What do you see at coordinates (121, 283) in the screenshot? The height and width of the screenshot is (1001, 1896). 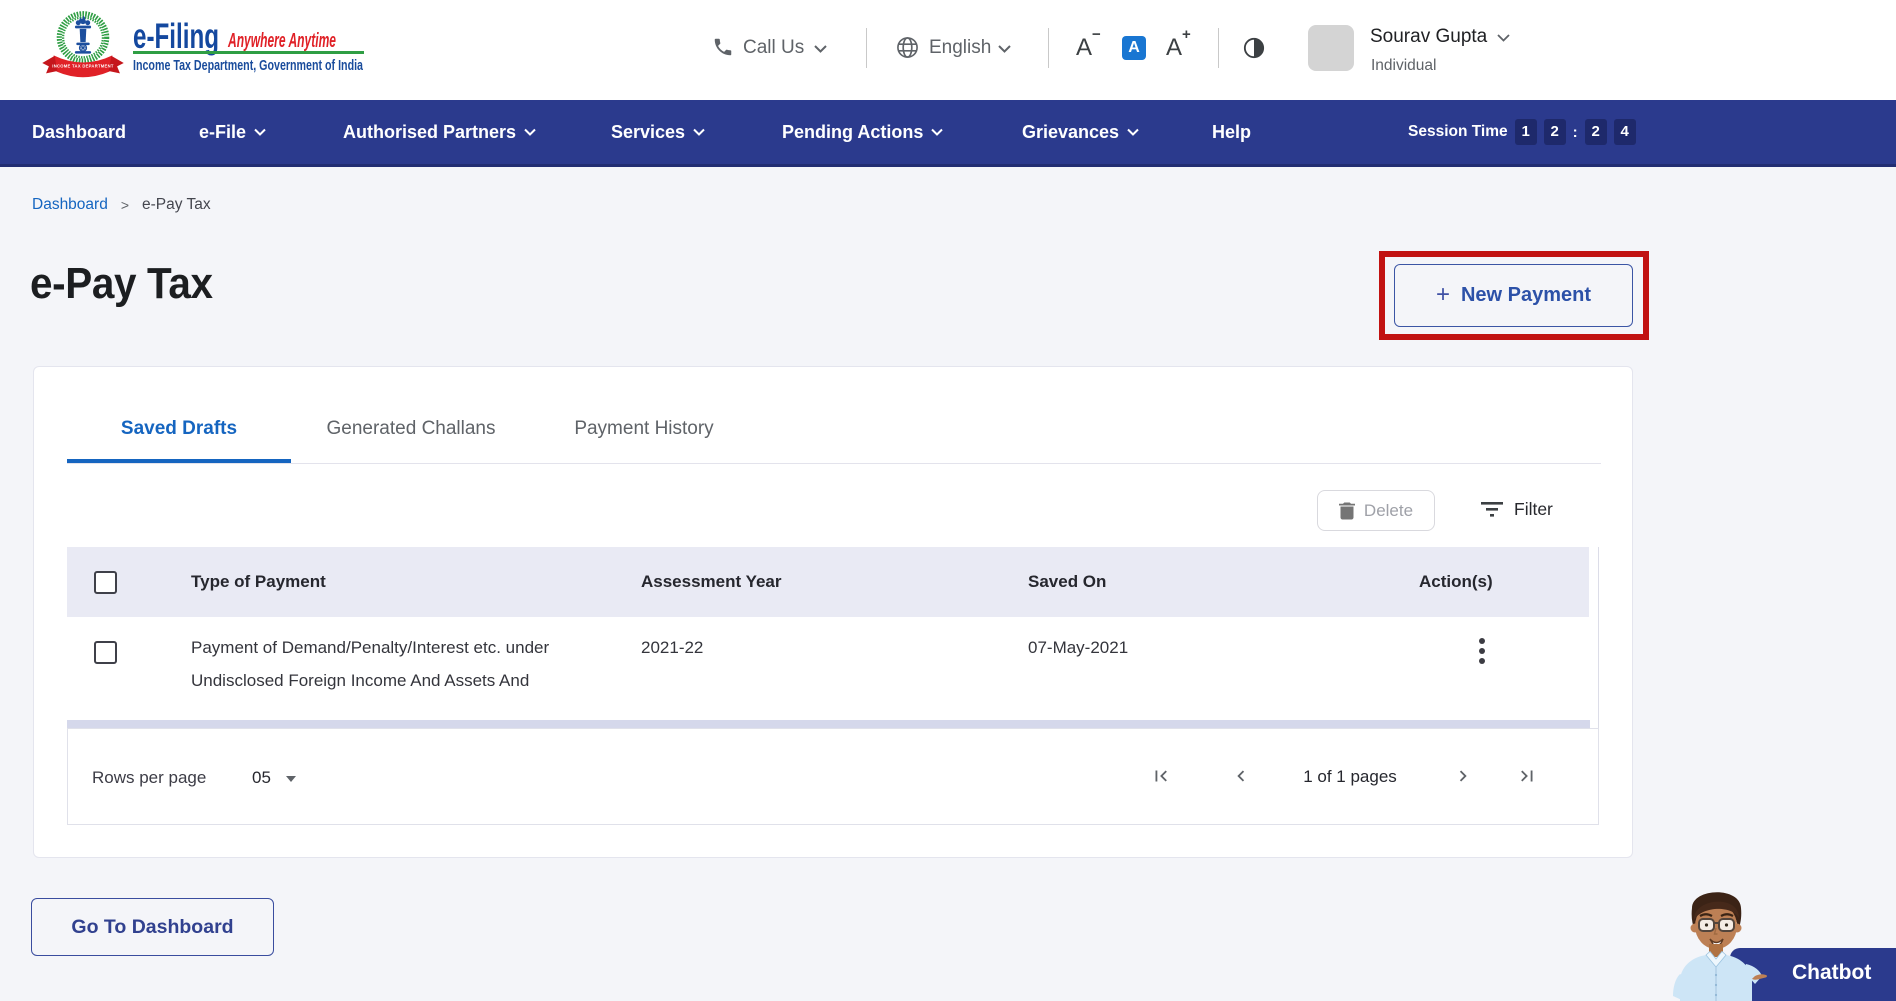 I see `page-title: e-Pay Tax` at bounding box center [121, 283].